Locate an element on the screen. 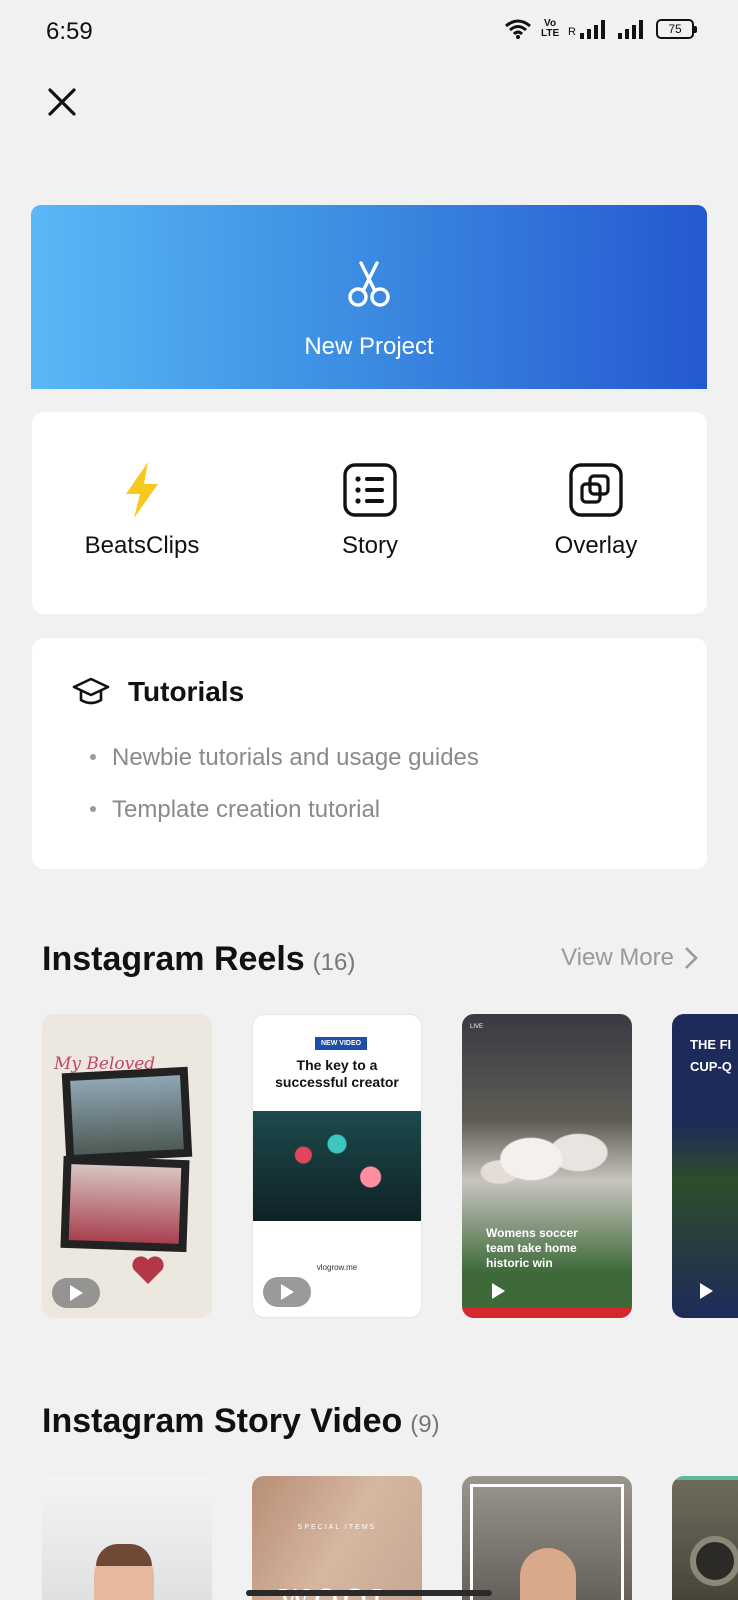 This screenshot has height=1600, width=738. tutorial-link-newbie: Newbie tutorials and usage guides is located at coordinates (284, 758).